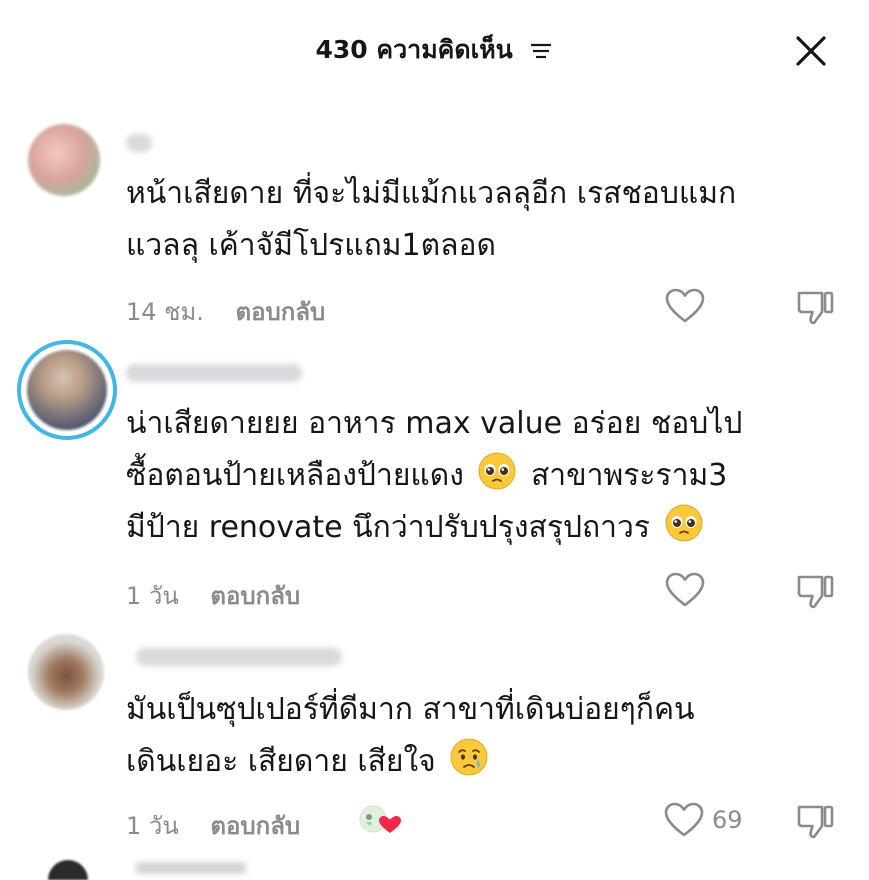 The height and width of the screenshot is (880, 869). I want to click on creator-liked-avatar-heart-icon, so click(380, 819).